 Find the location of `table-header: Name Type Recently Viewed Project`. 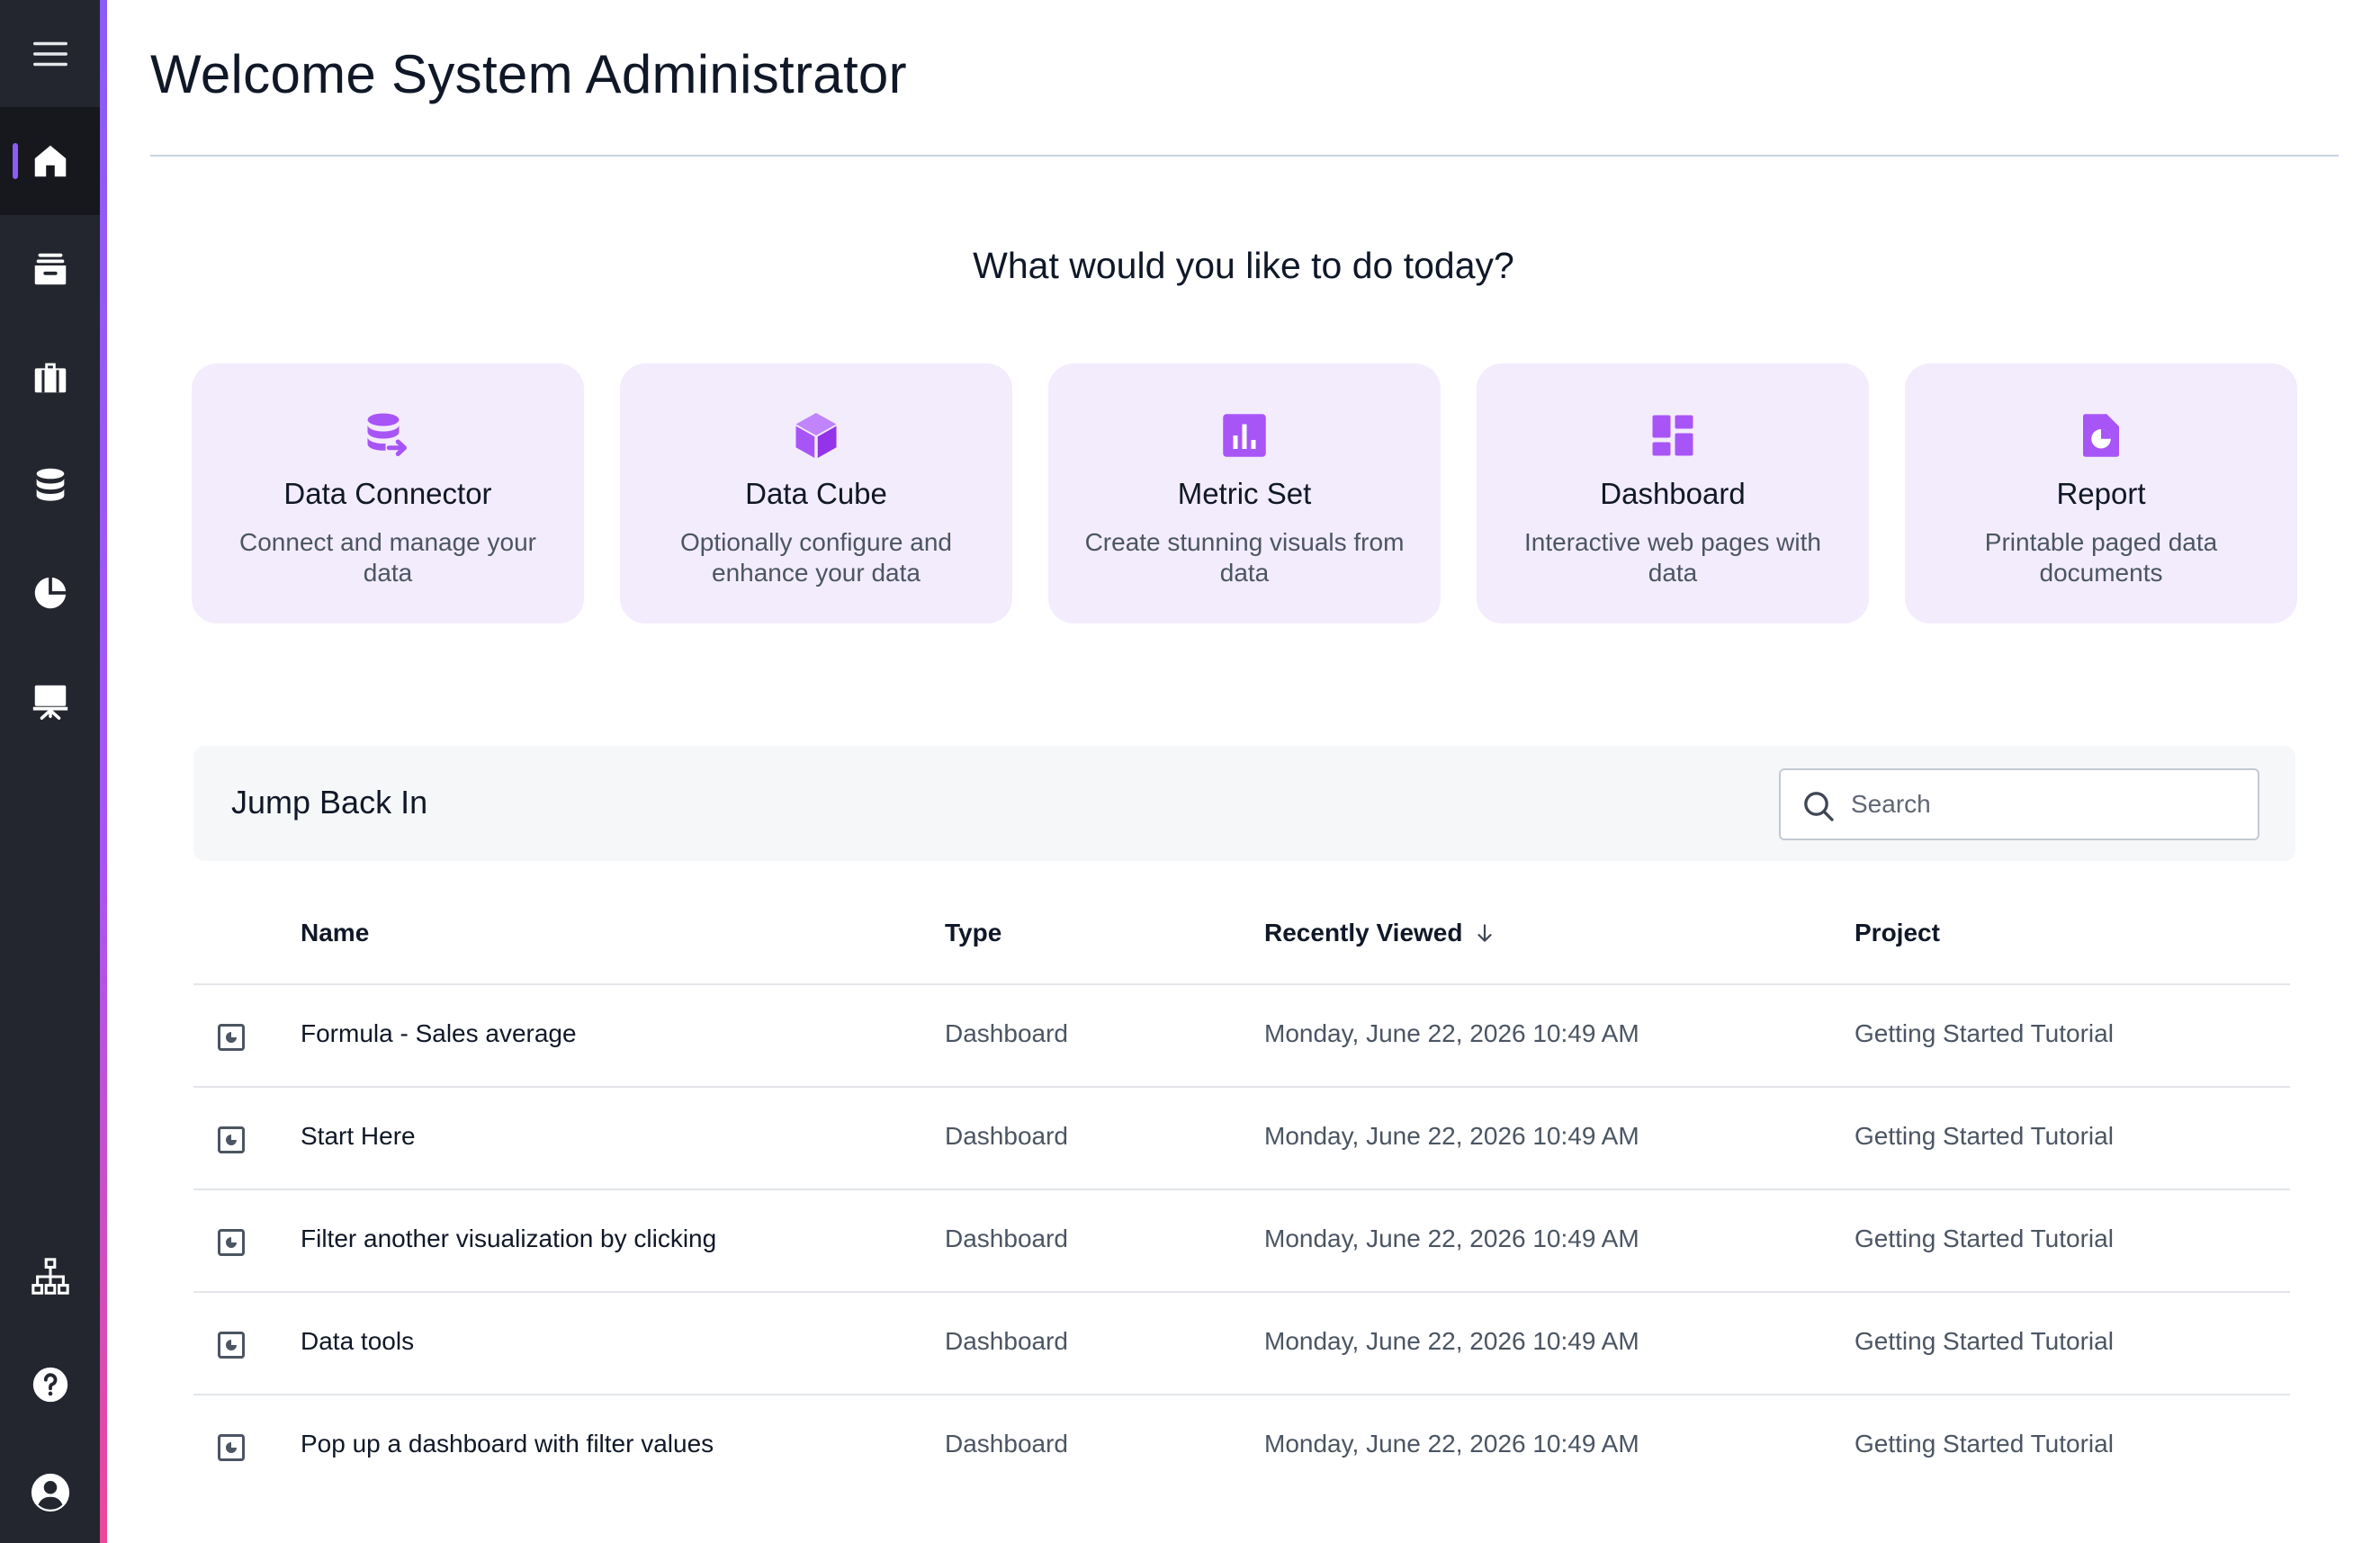

table-header: Name Type Recently Viewed Project is located at coordinates (1242, 935).